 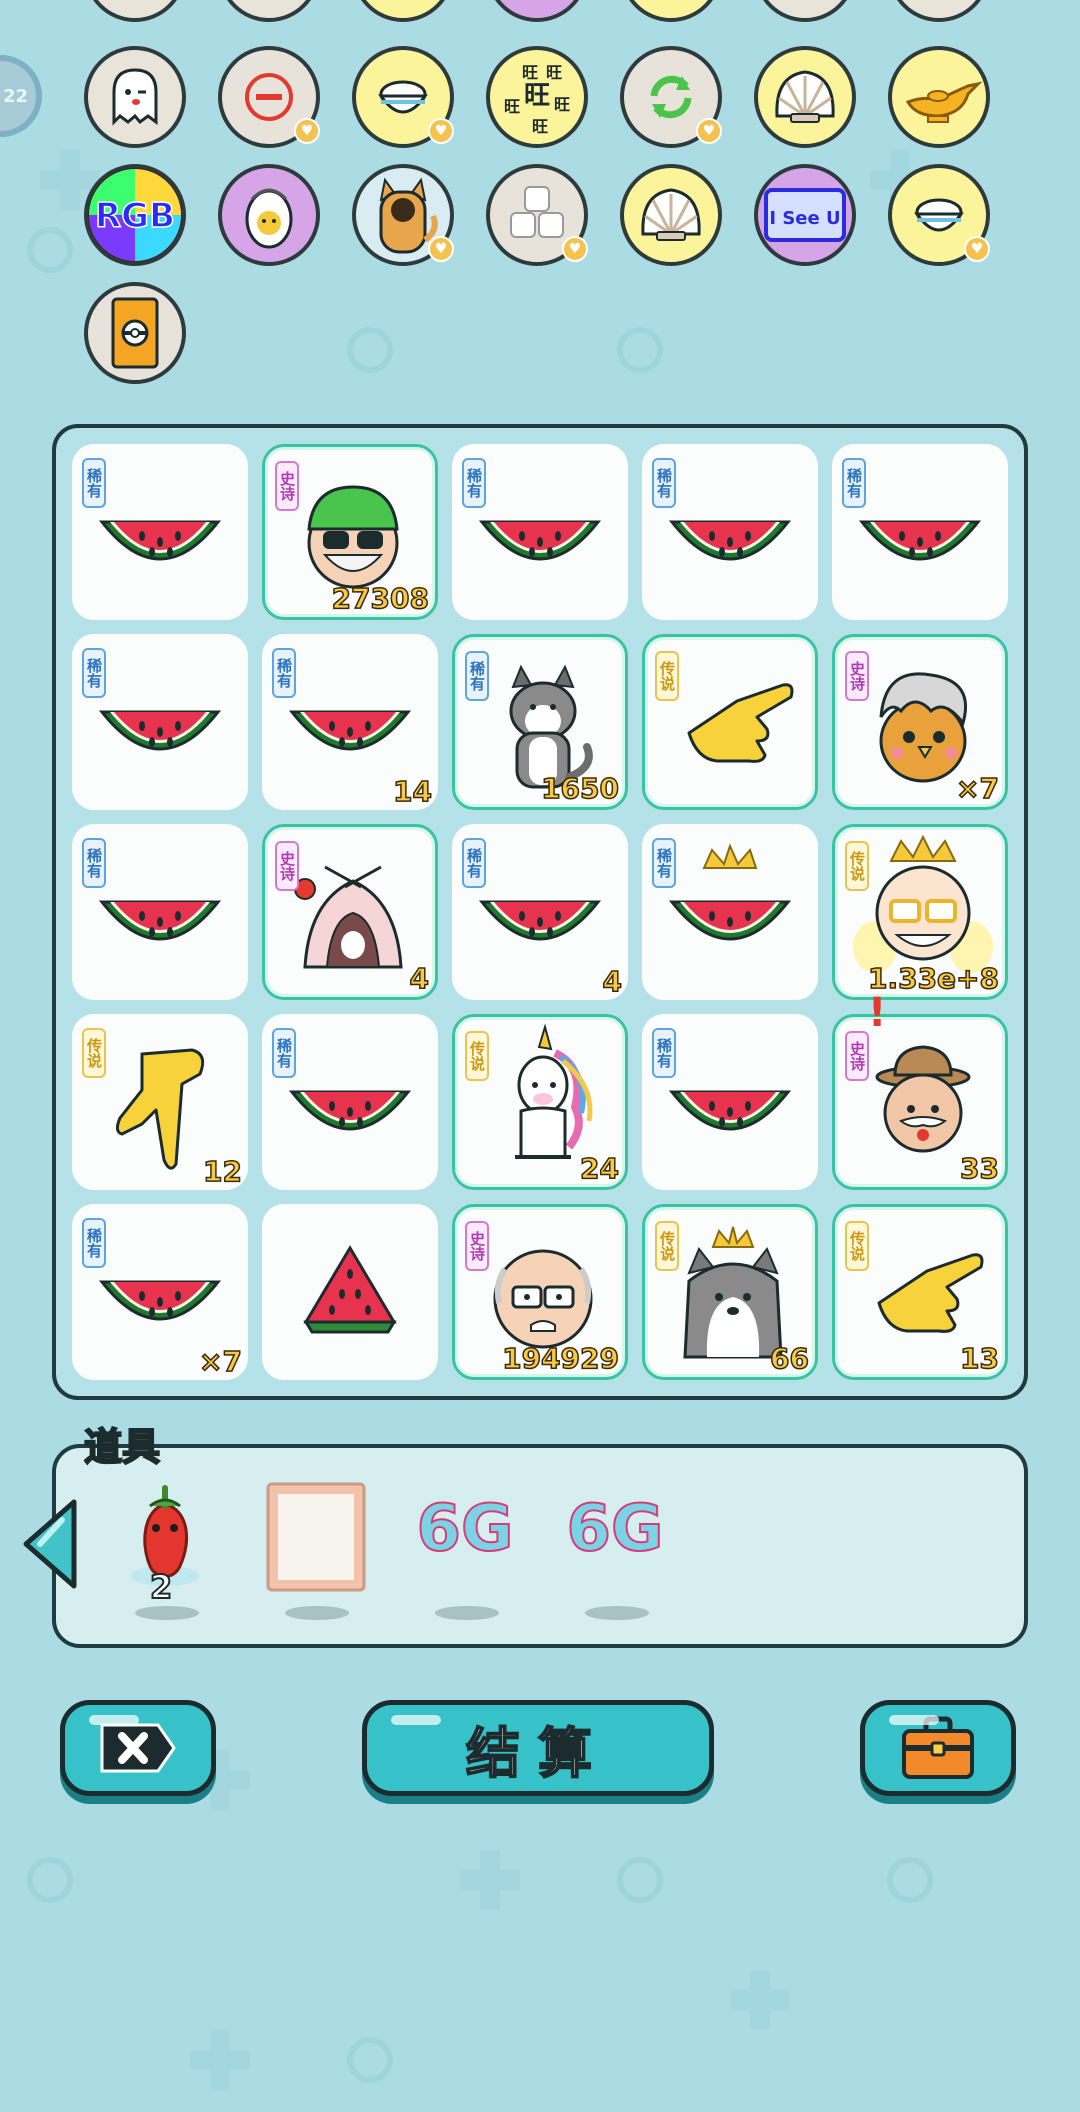 I want to click on ticket-icon, so click(x=135, y=333).